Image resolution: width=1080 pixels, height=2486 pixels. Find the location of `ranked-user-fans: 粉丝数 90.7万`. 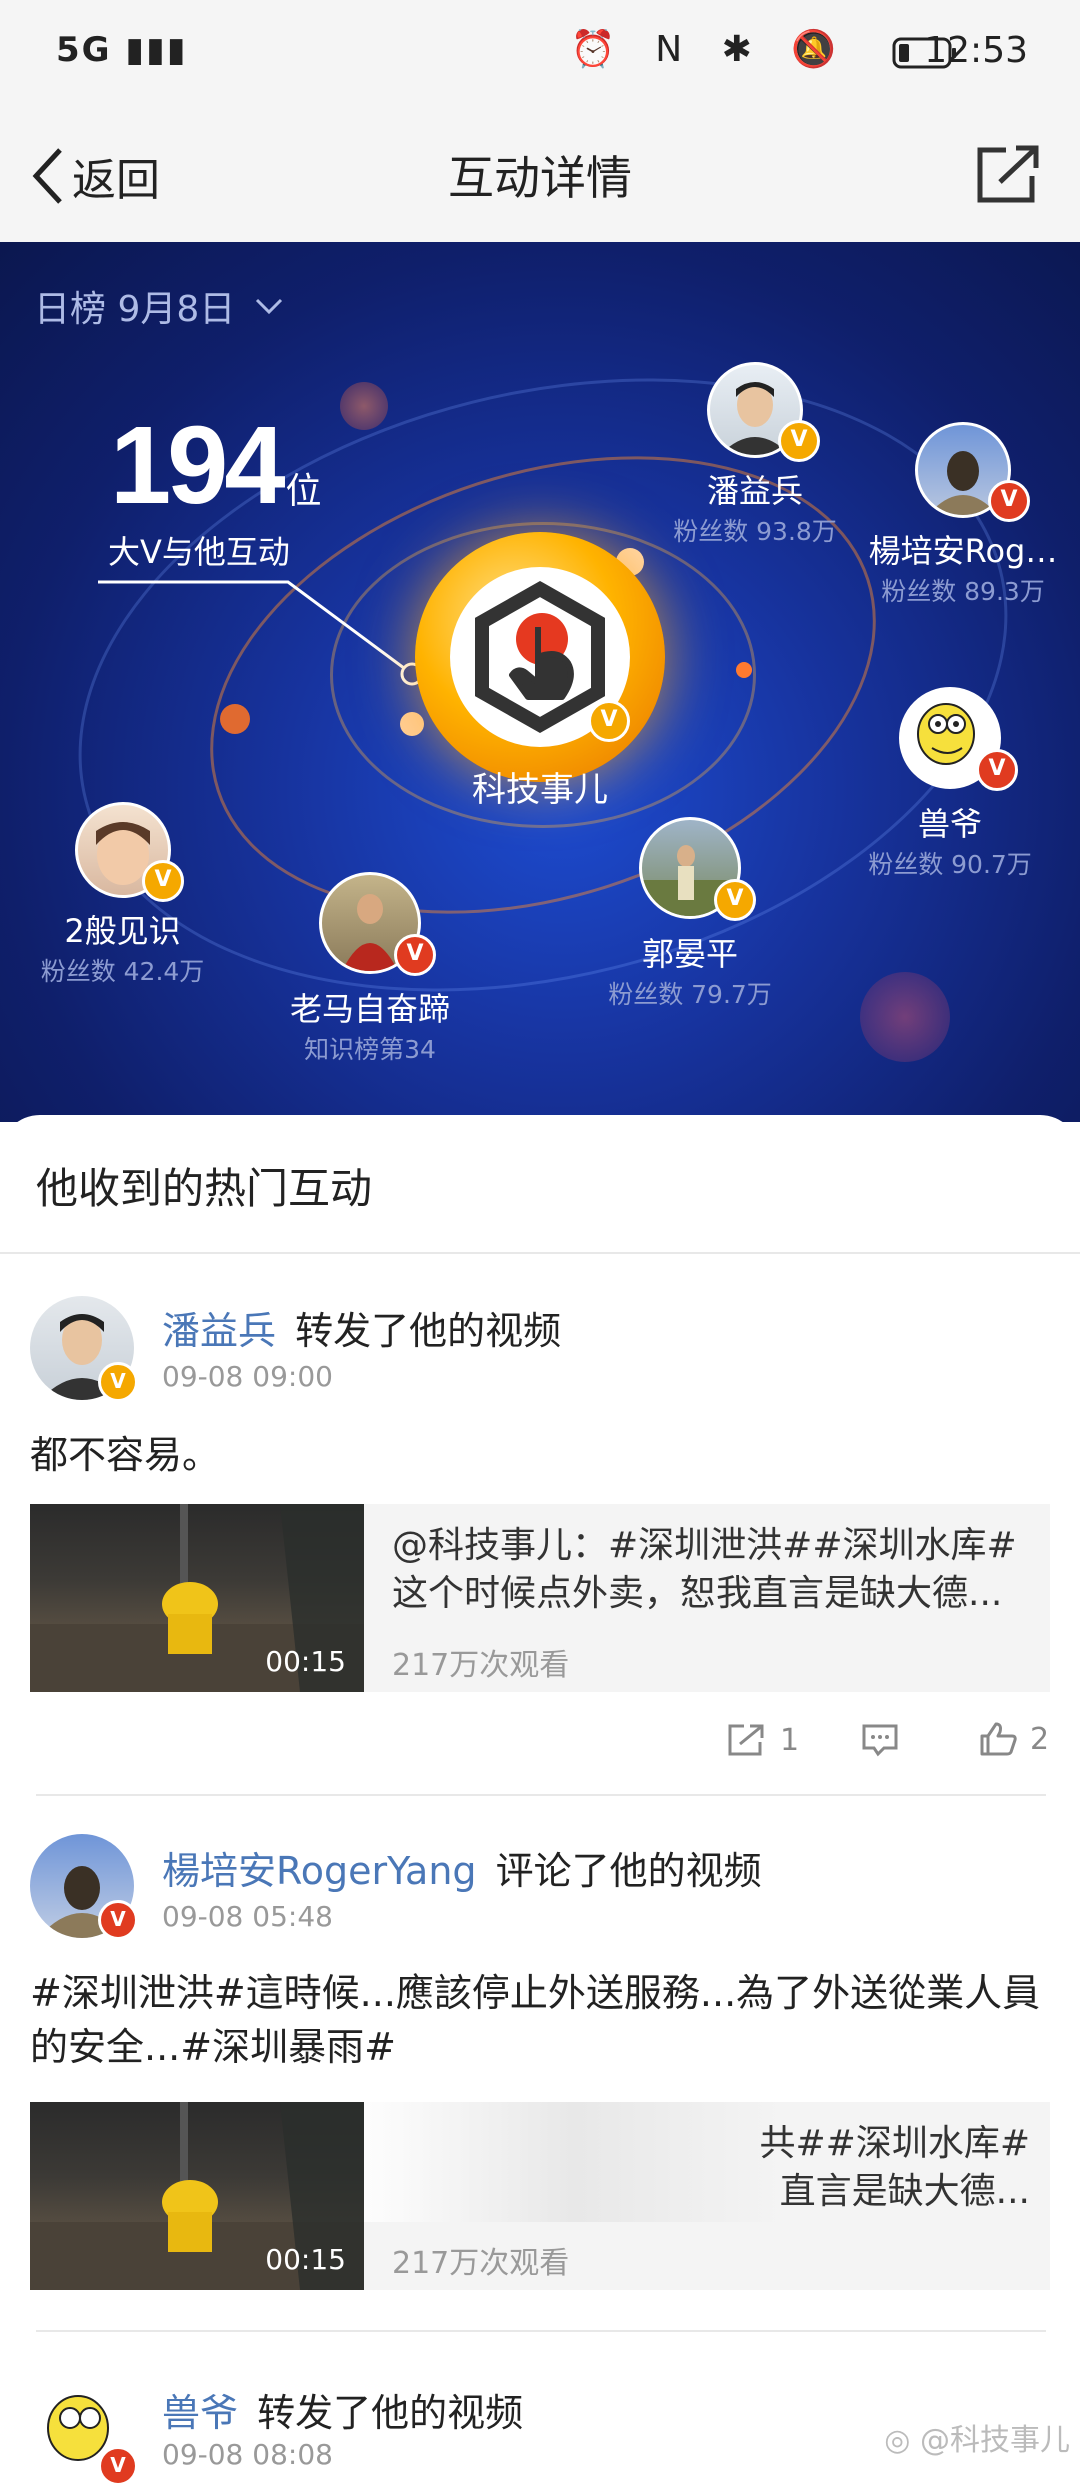

ranked-user-fans: 粉丝数 90.7万 is located at coordinates (950, 864).